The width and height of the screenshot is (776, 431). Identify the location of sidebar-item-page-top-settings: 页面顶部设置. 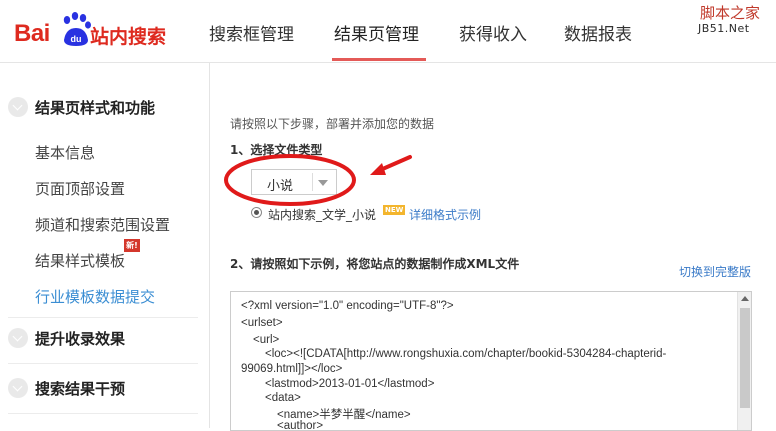
(80, 188).